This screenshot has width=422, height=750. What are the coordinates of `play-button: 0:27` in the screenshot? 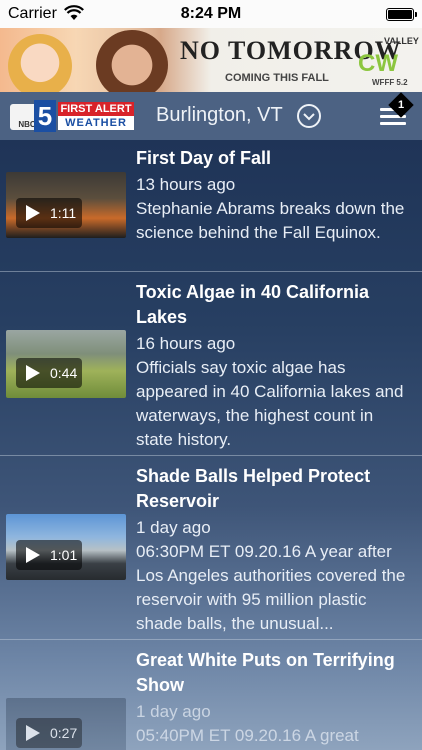 It's located at (49, 733).